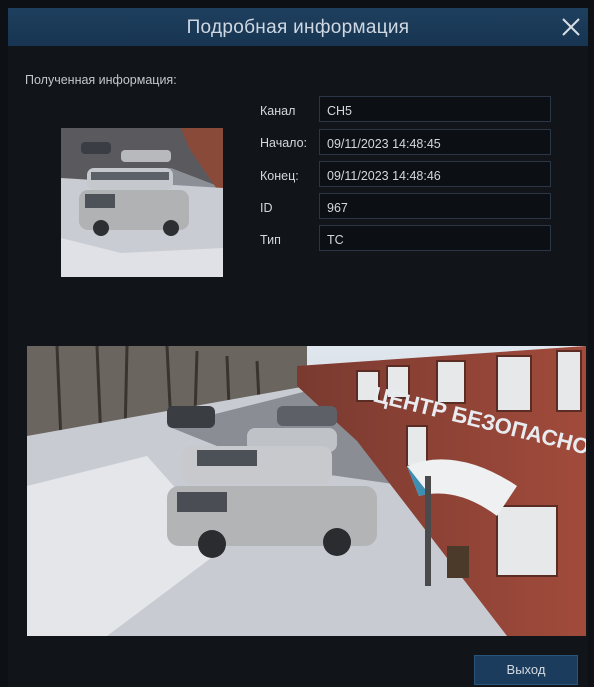 This screenshot has width=594, height=687. Describe the element at coordinates (101, 80) in the screenshot. I see `received-info-label: Полученная информация:` at that location.